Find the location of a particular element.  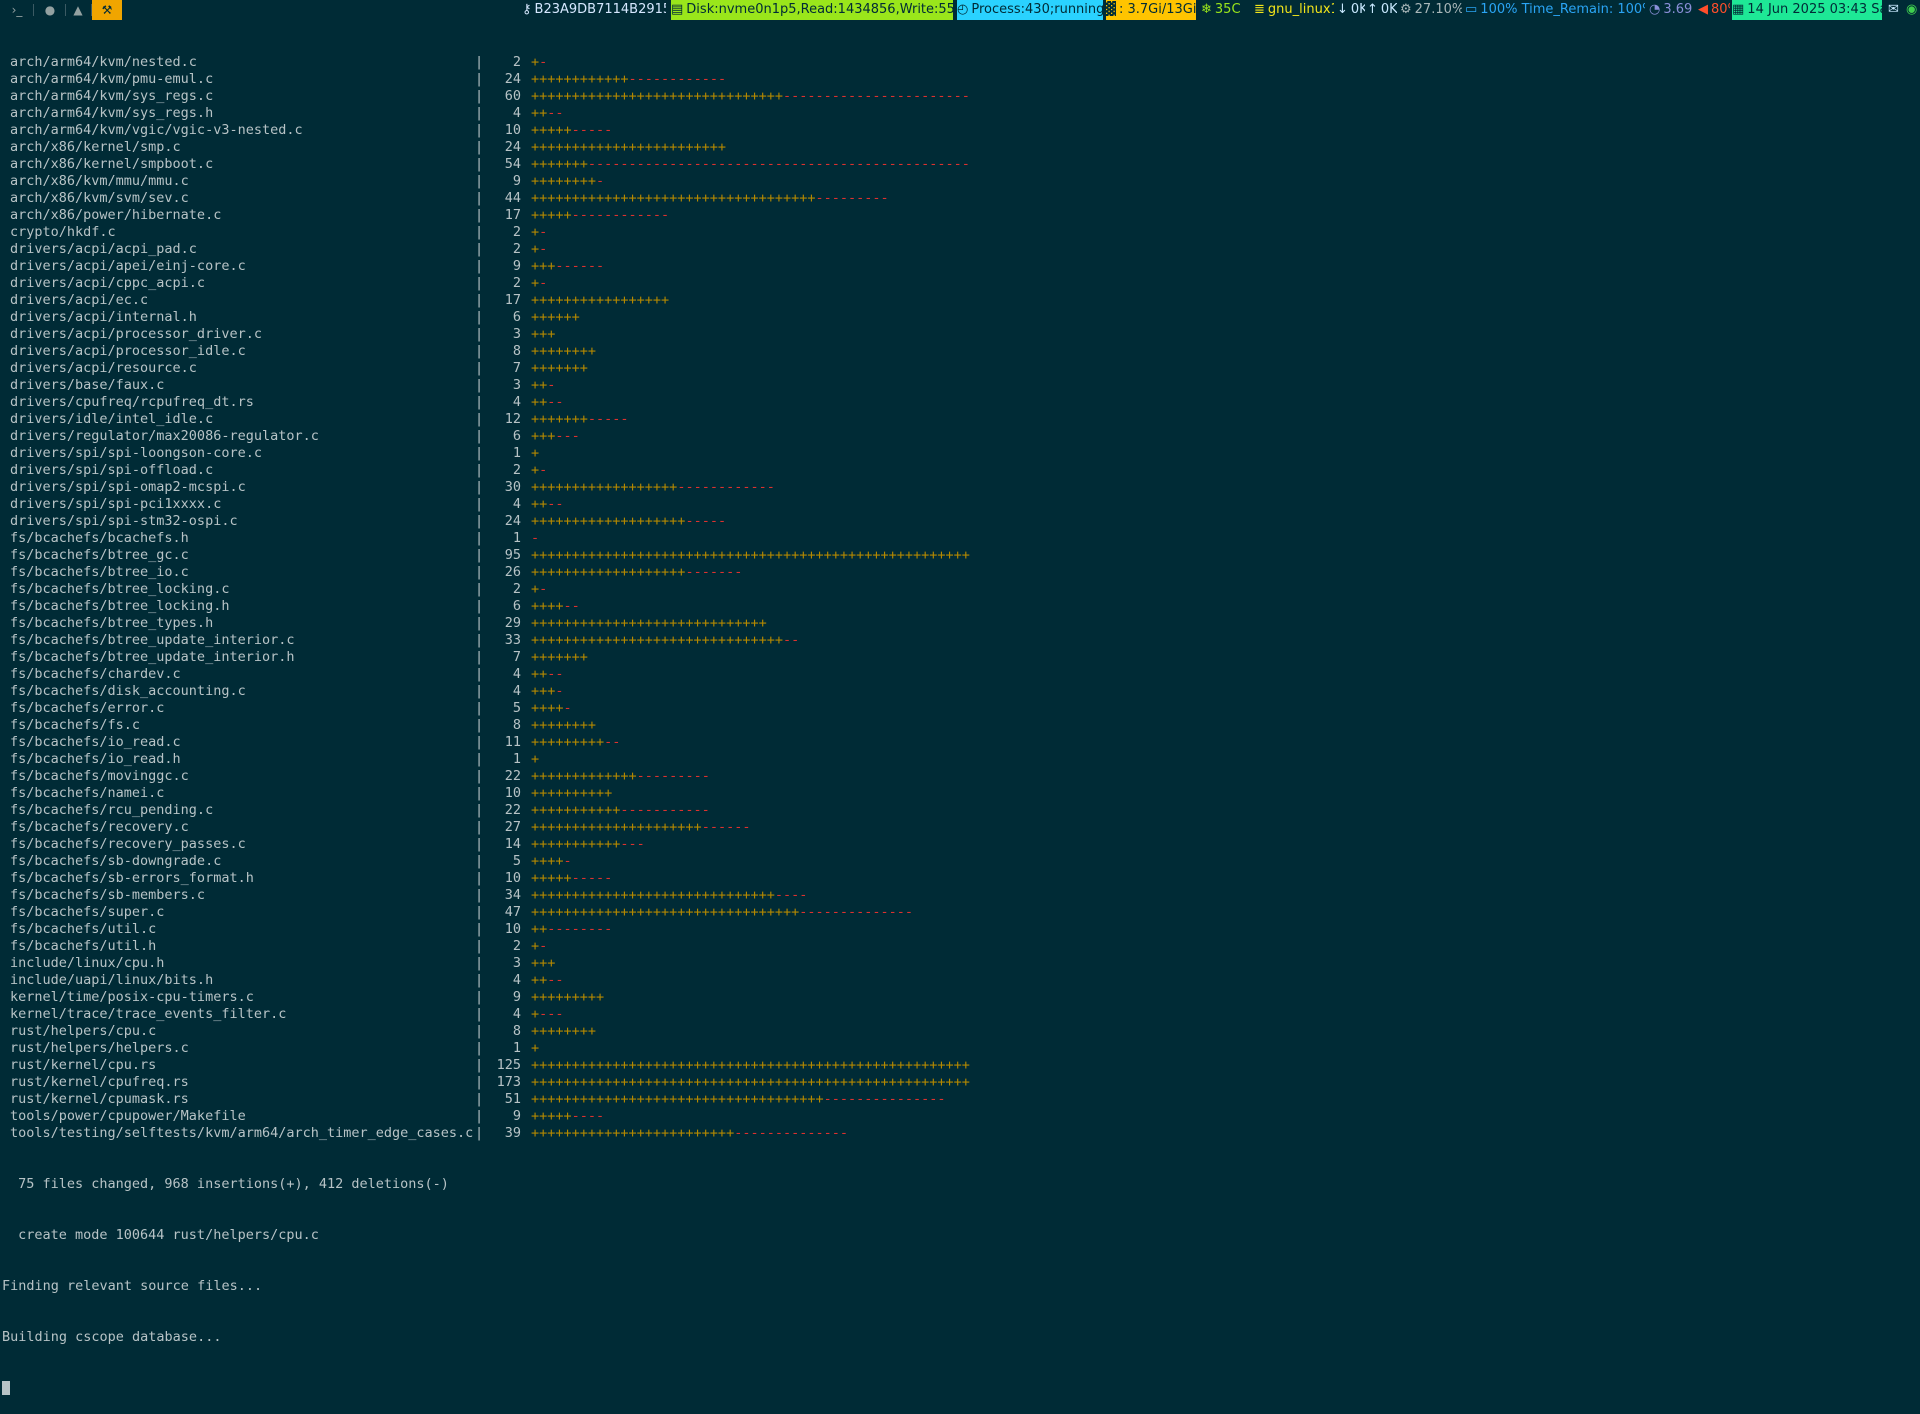

change-bar: +++++++++++++++++ is located at coordinates (600, 300).